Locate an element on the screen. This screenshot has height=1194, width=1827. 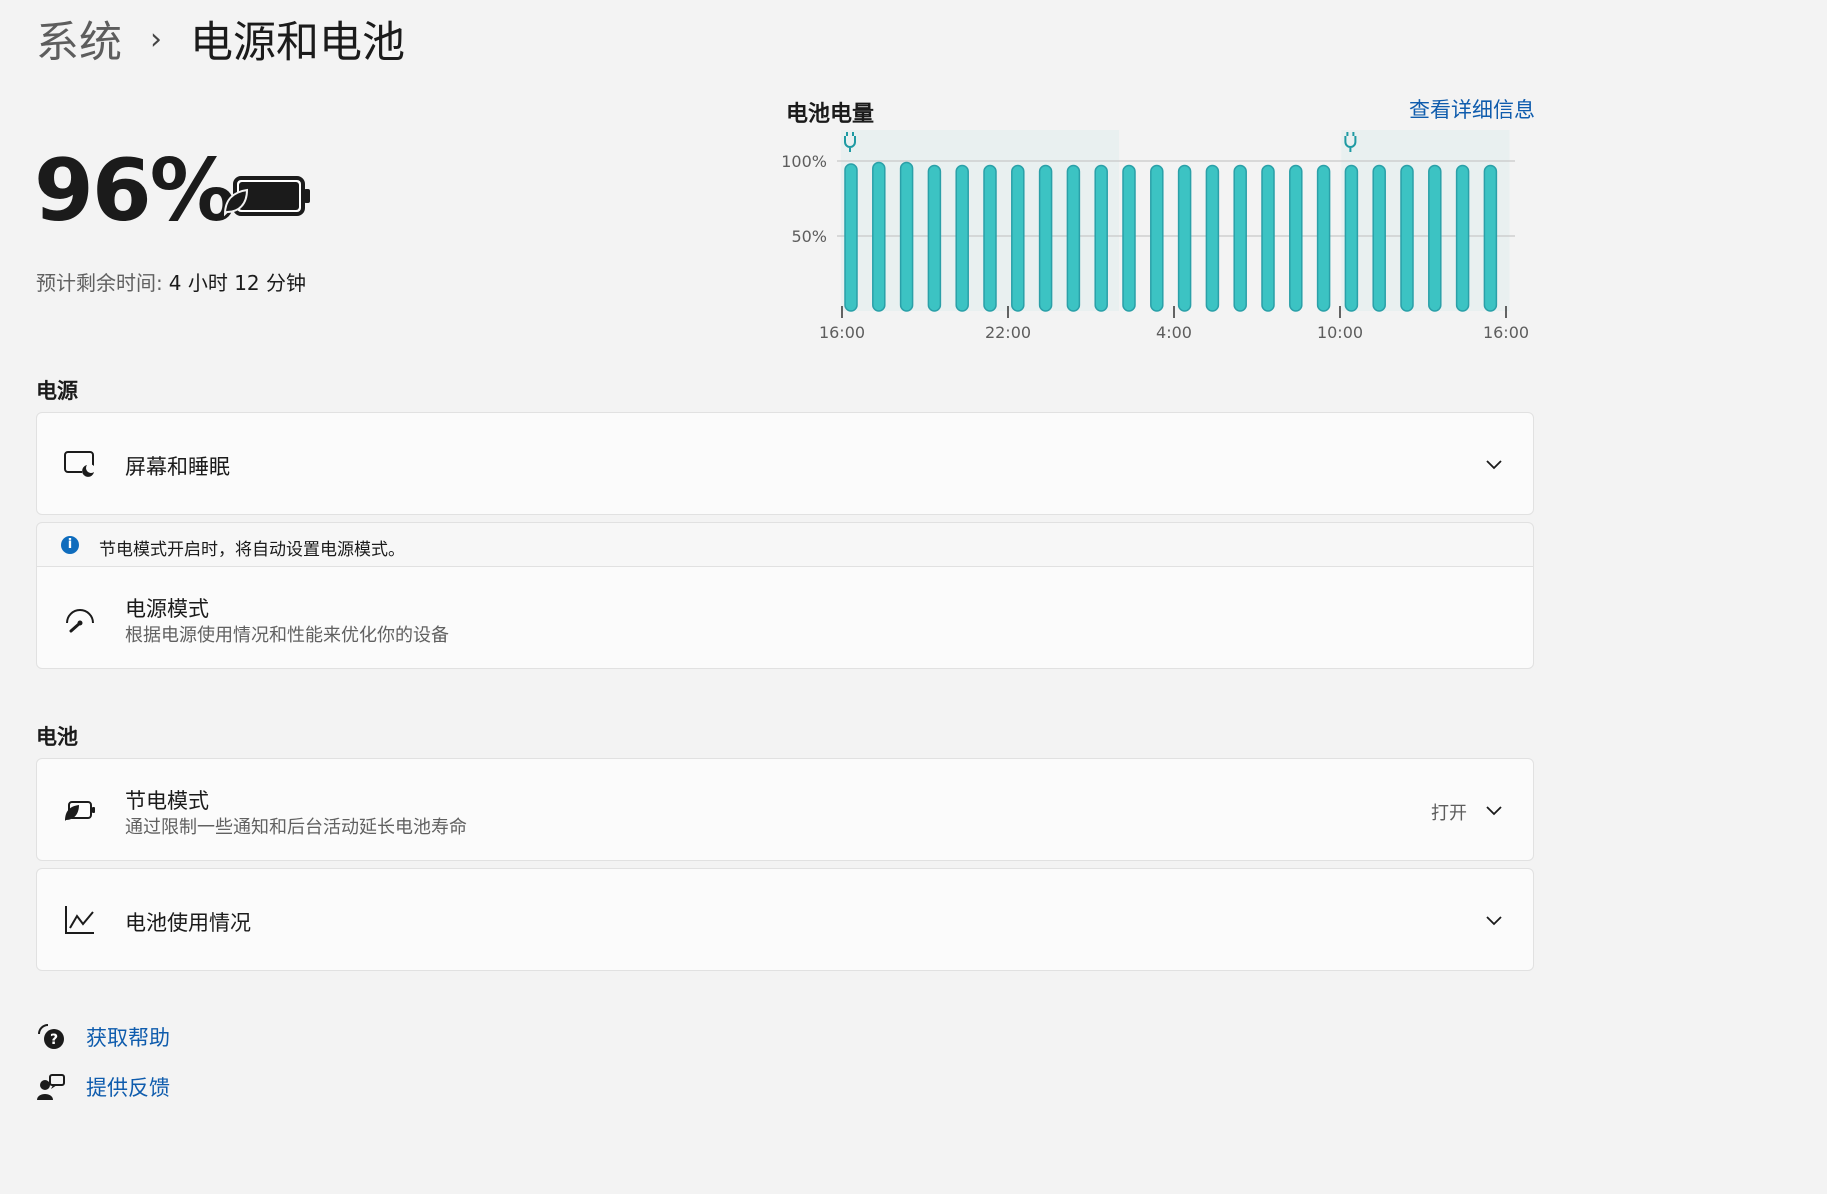
battery-saver-card: 节电模式 通过限制一些通知和后台活动延长电池寿命 打开 is located at coordinates (785, 809).